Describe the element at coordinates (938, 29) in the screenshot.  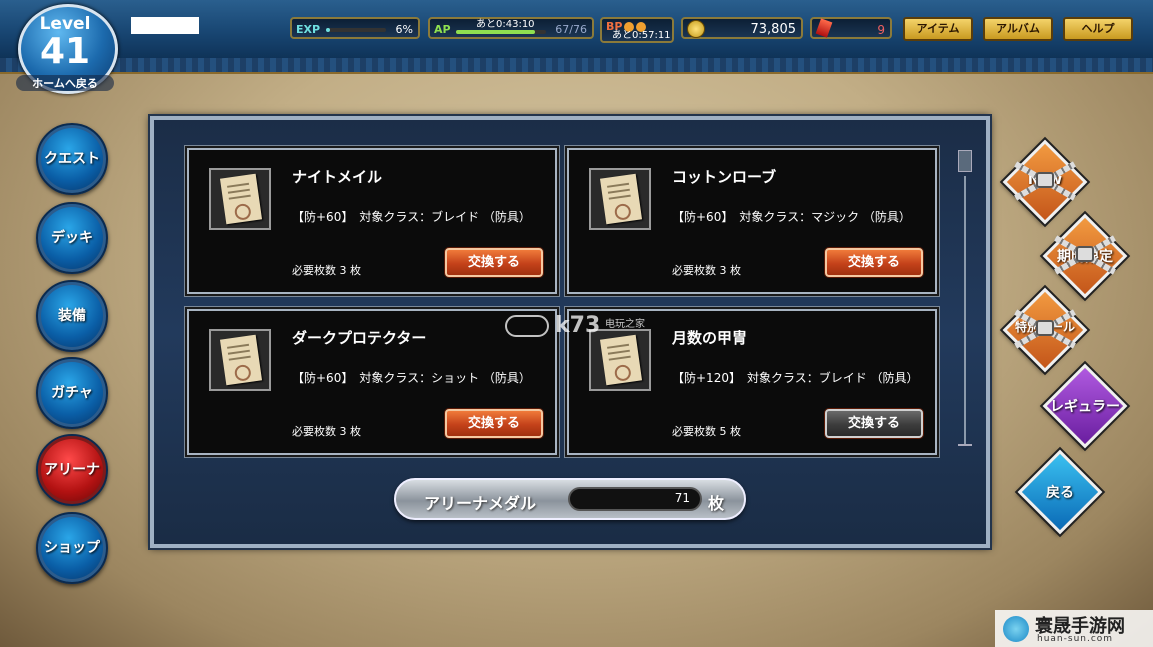
I see `item-button: アイテム` at that location.